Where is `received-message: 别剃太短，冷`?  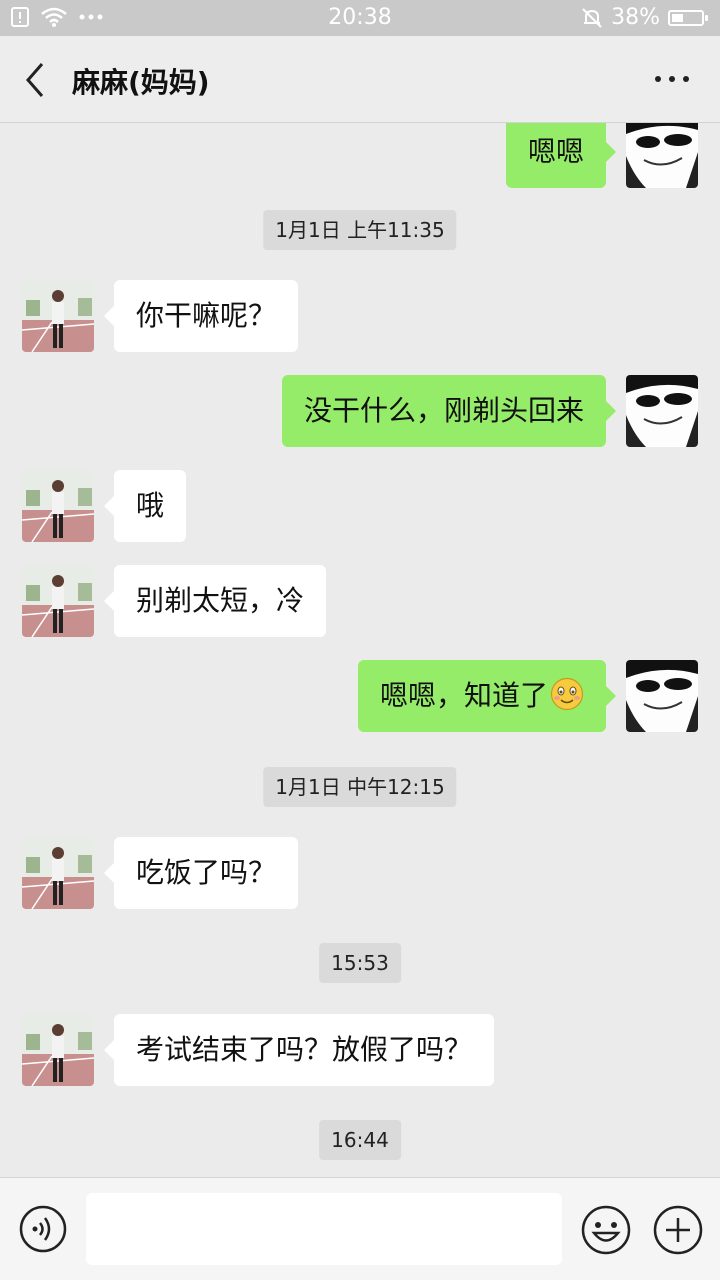 received-message: 别剃太短，冷 is located at coordinates (360, 601).